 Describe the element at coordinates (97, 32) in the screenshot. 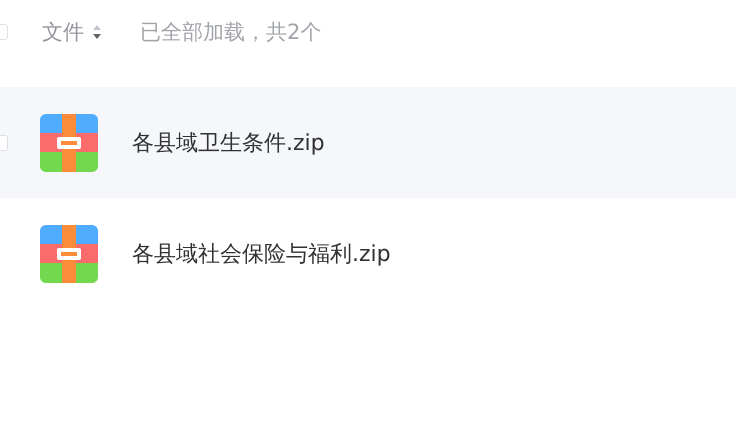

I see `sort-icon` at that location.